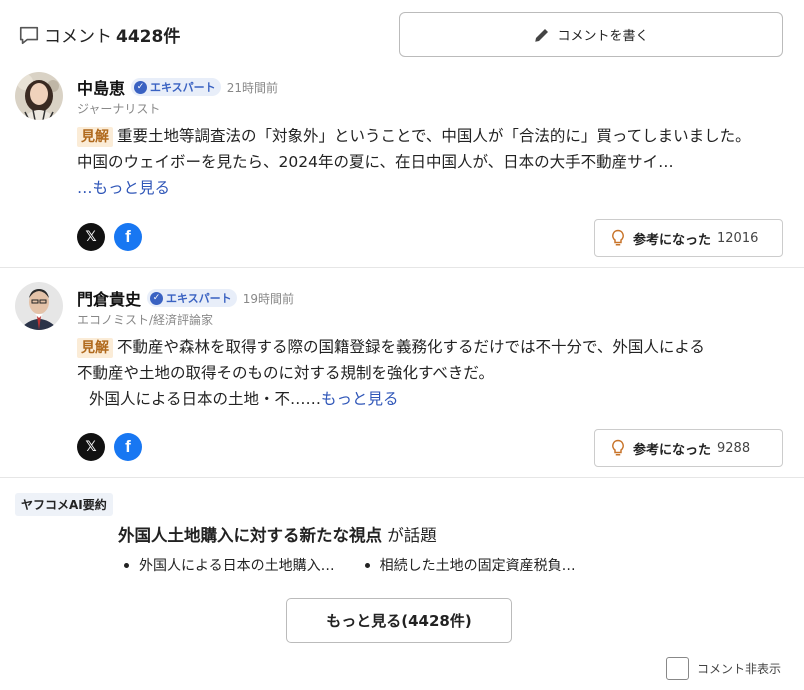 Image resolution: width=804 pixels, height=690 pixels. What do you see at coordinates (360, 399) in the screenshot?
I see `read-more-link: もっと見る` at bounding box center [360, 399].